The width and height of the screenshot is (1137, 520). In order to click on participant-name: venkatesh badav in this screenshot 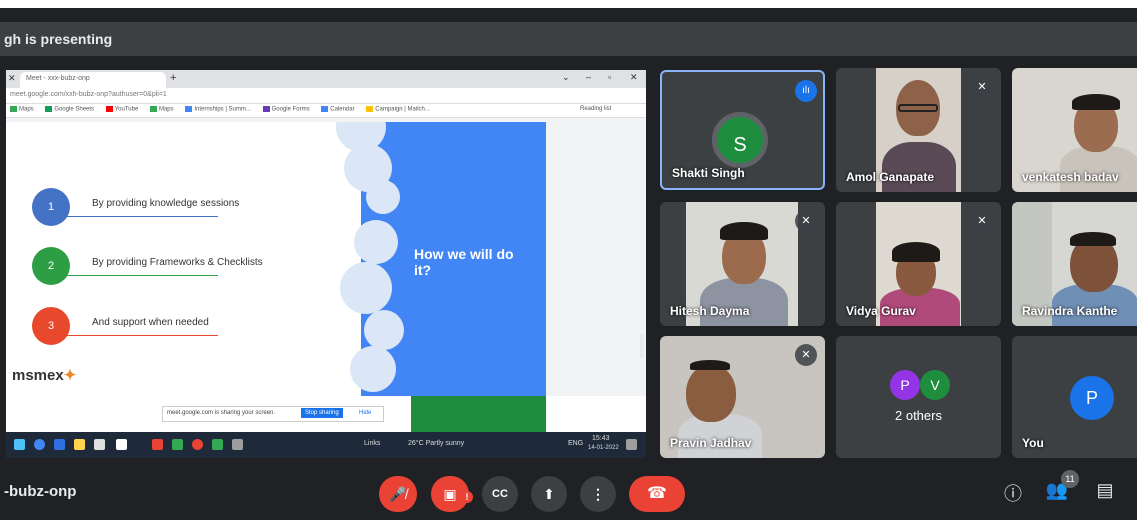, I will do `click(1070, 177)`.